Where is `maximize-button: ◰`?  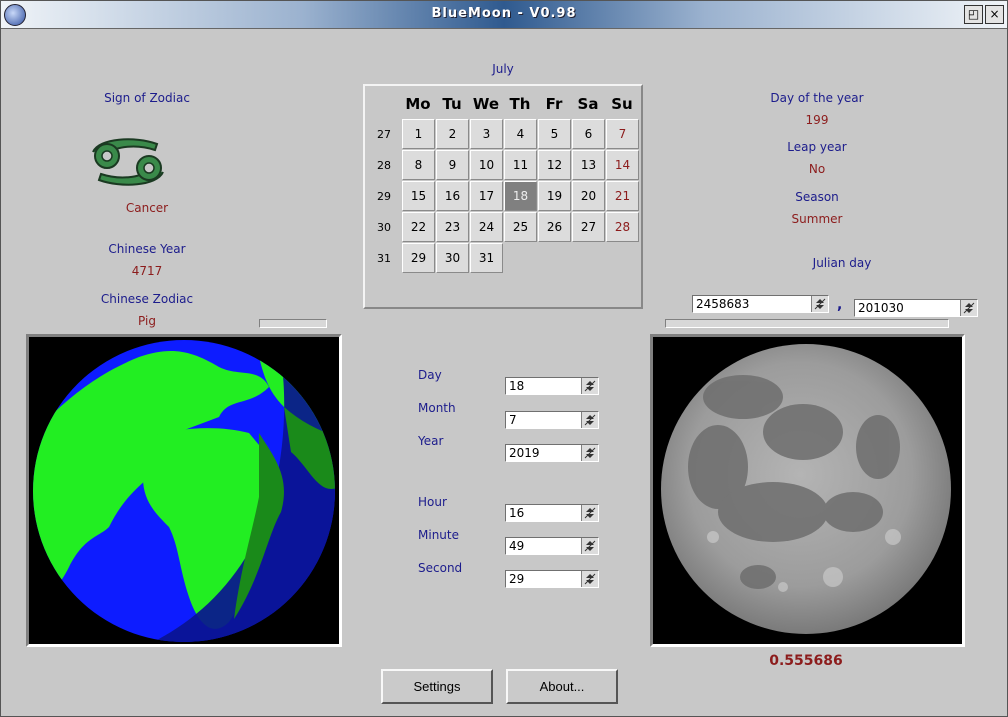 maximize-button: ◰ is located at coordinates (973, 14).